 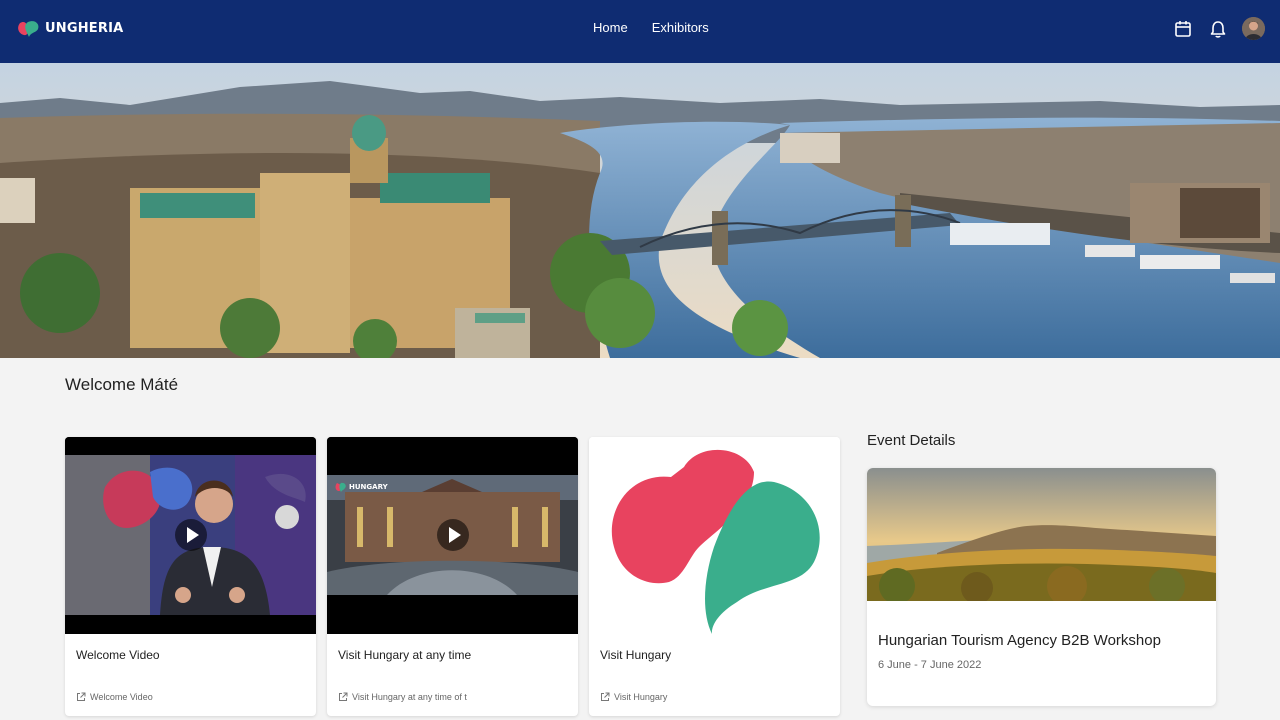 I want to click on card-link: Visit Hungary, so click(x=633, y=697).